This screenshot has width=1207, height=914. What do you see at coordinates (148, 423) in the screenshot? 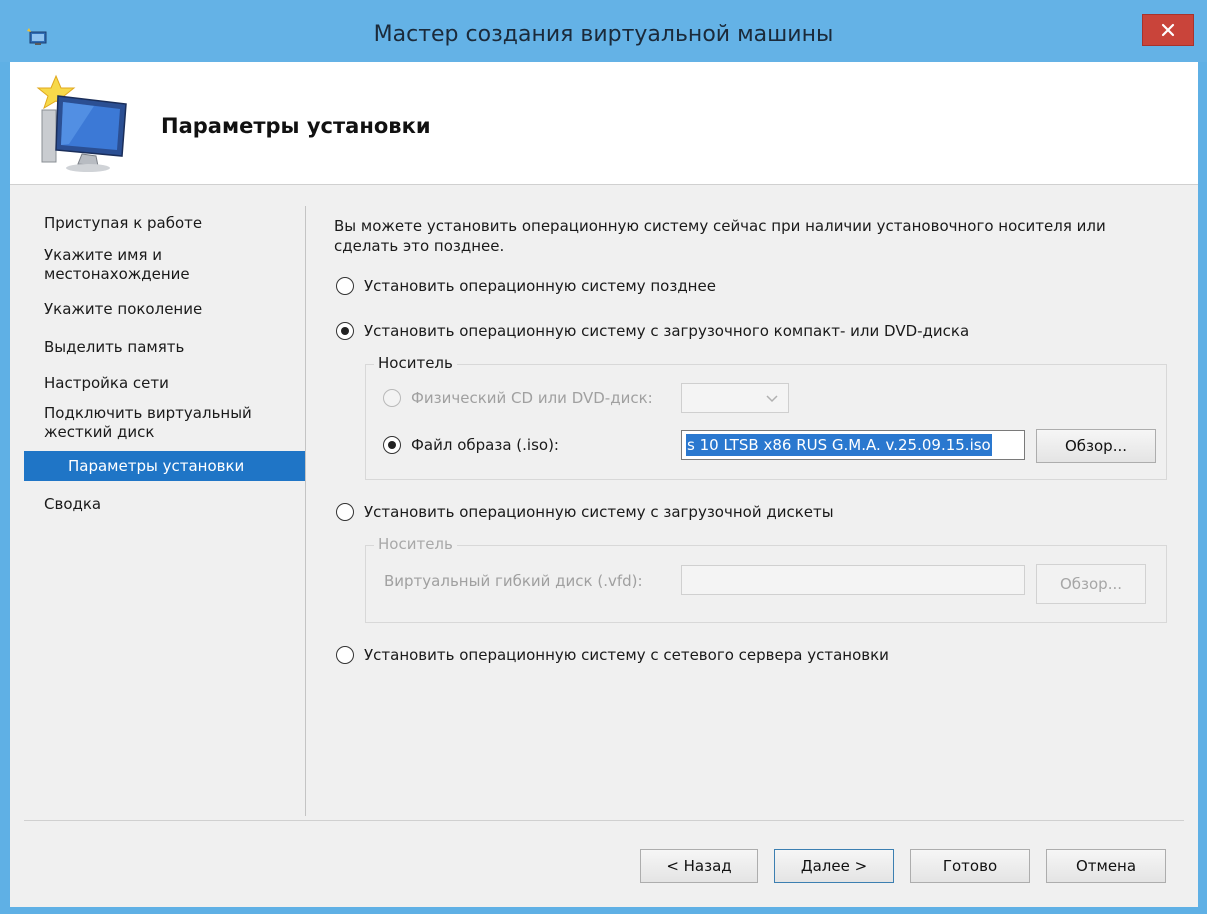
I see `nav-item-virtual-disk: Подключить виртуальный жесткий диск` at bounding box center [148, 423].